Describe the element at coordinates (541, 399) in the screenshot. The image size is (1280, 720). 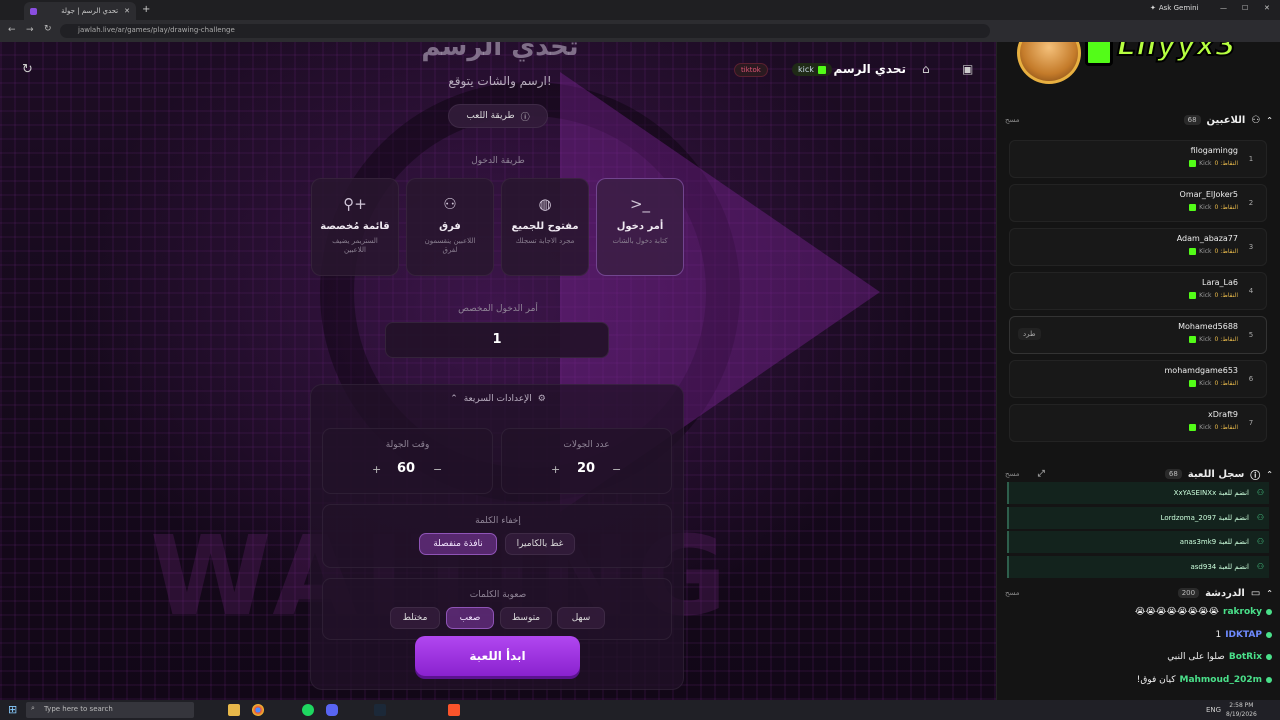
I see `gear-icon: ⚙` at that location.